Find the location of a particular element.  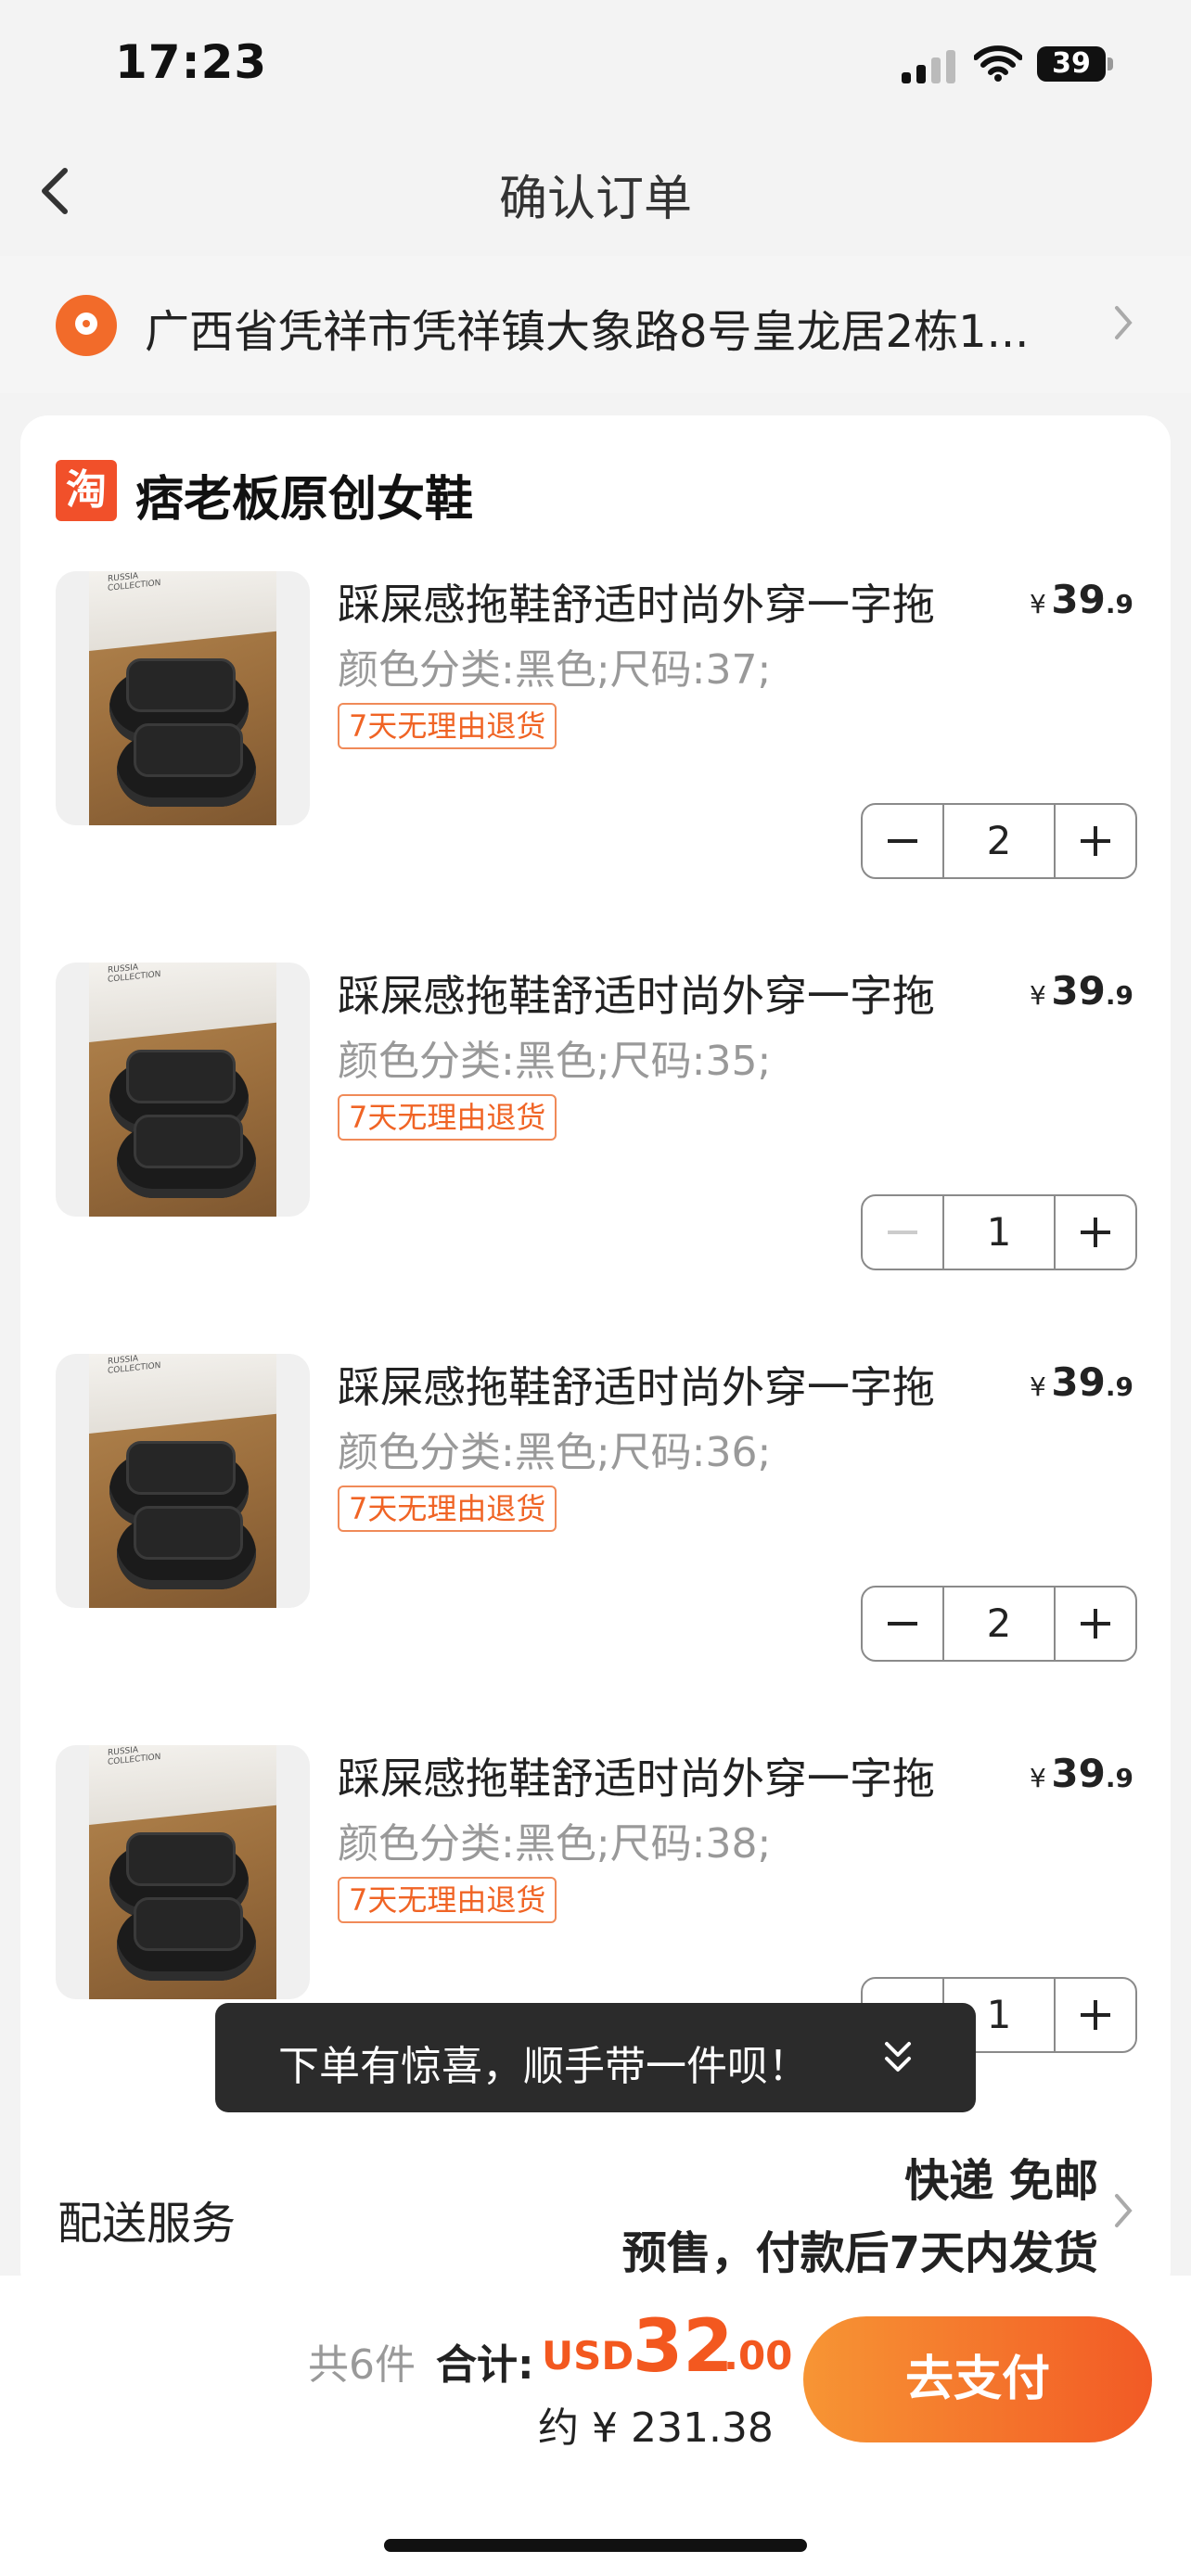

taobao-logo: 淘 is located at coordinates (86, 491).